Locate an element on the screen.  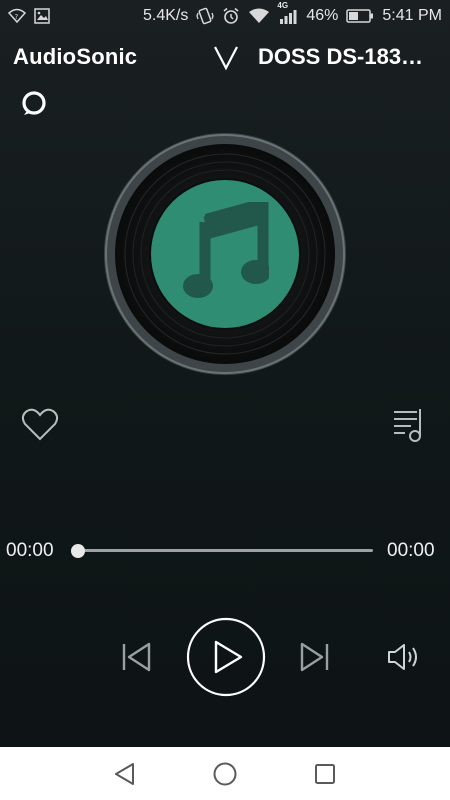
play-icon is located at coordinates (226, 657).